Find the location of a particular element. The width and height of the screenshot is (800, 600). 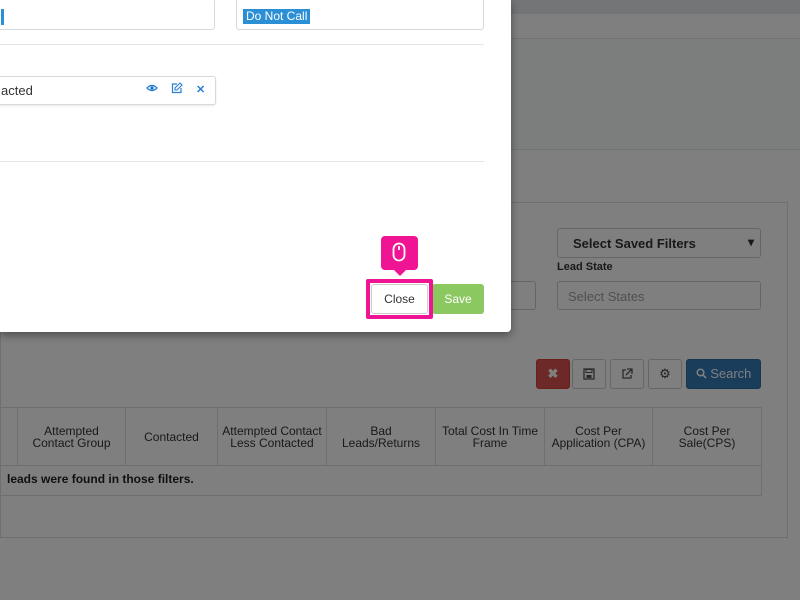

group-list-item: acted ✕ is located at coordinates (108, 90).